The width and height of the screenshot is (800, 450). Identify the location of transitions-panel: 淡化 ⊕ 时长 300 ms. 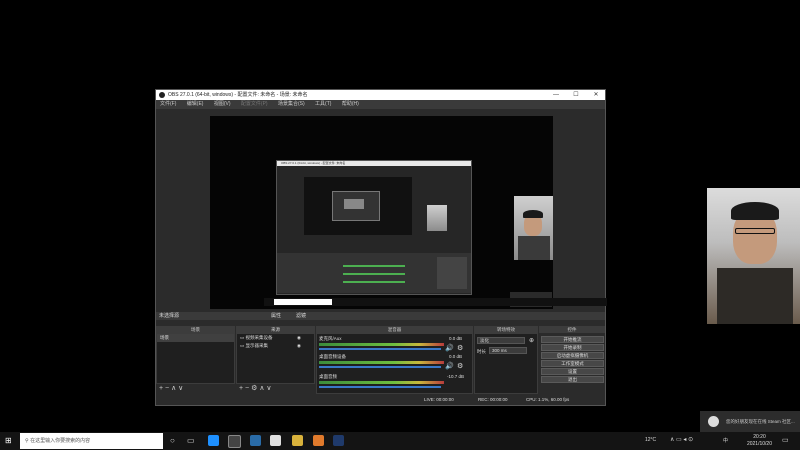
(506, 363).